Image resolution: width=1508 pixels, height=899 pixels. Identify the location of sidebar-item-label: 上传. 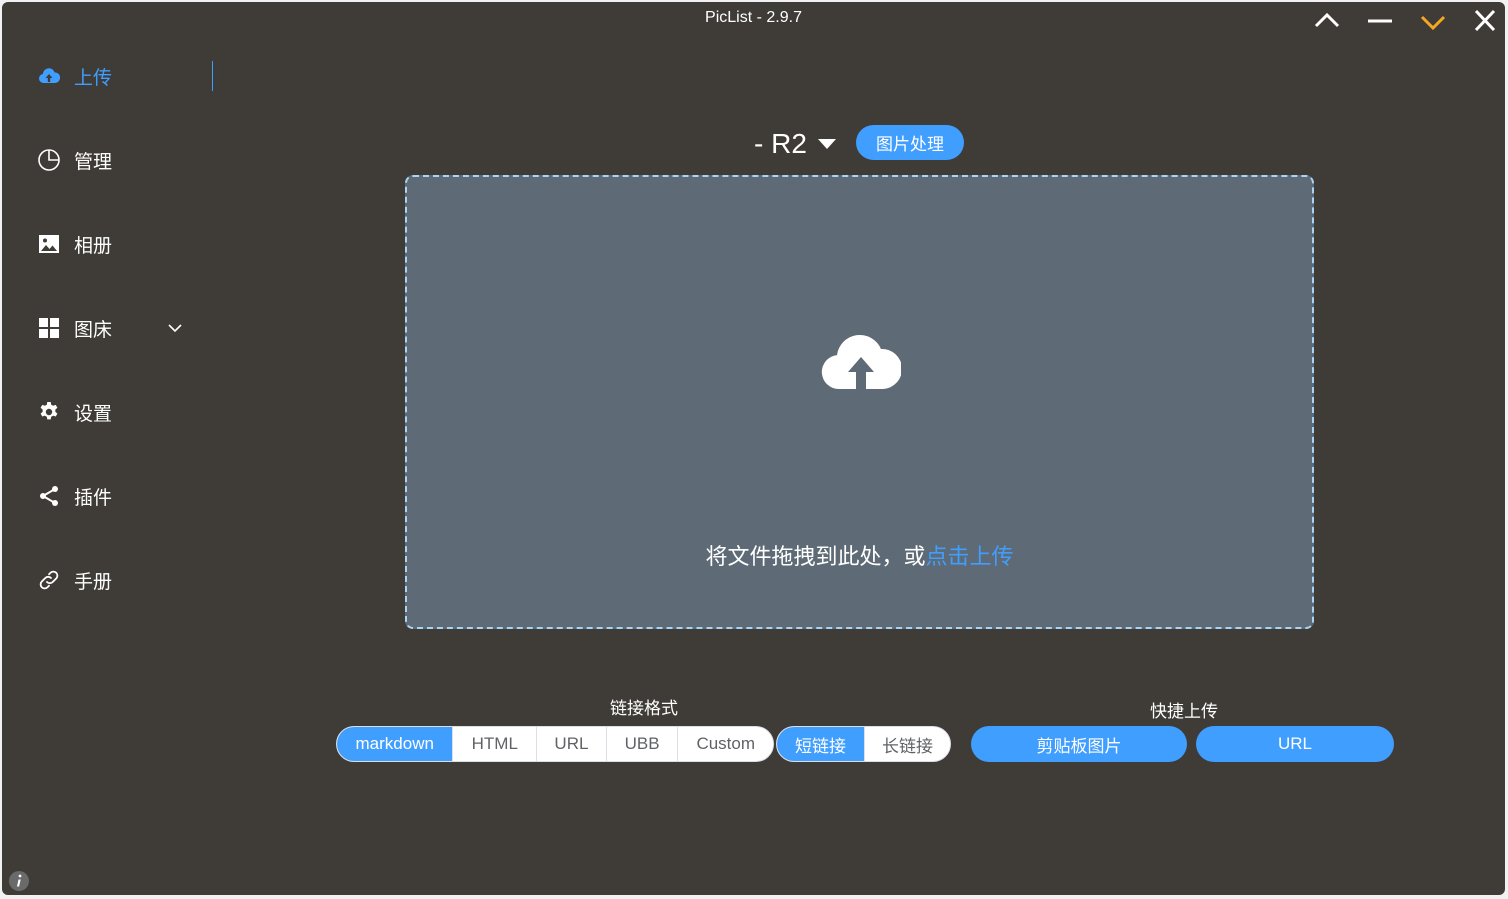
(93, 77).